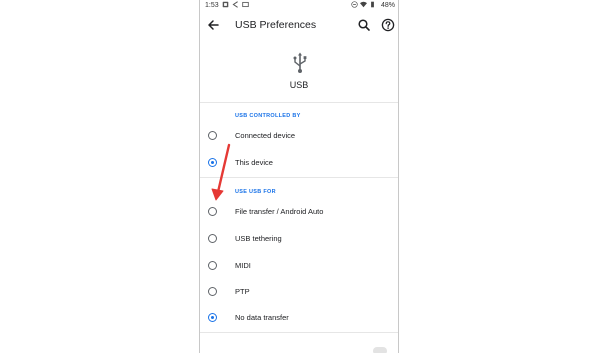 This screenshot has width=600, height=353. I want to click on cast-icon, so click(245, 4).